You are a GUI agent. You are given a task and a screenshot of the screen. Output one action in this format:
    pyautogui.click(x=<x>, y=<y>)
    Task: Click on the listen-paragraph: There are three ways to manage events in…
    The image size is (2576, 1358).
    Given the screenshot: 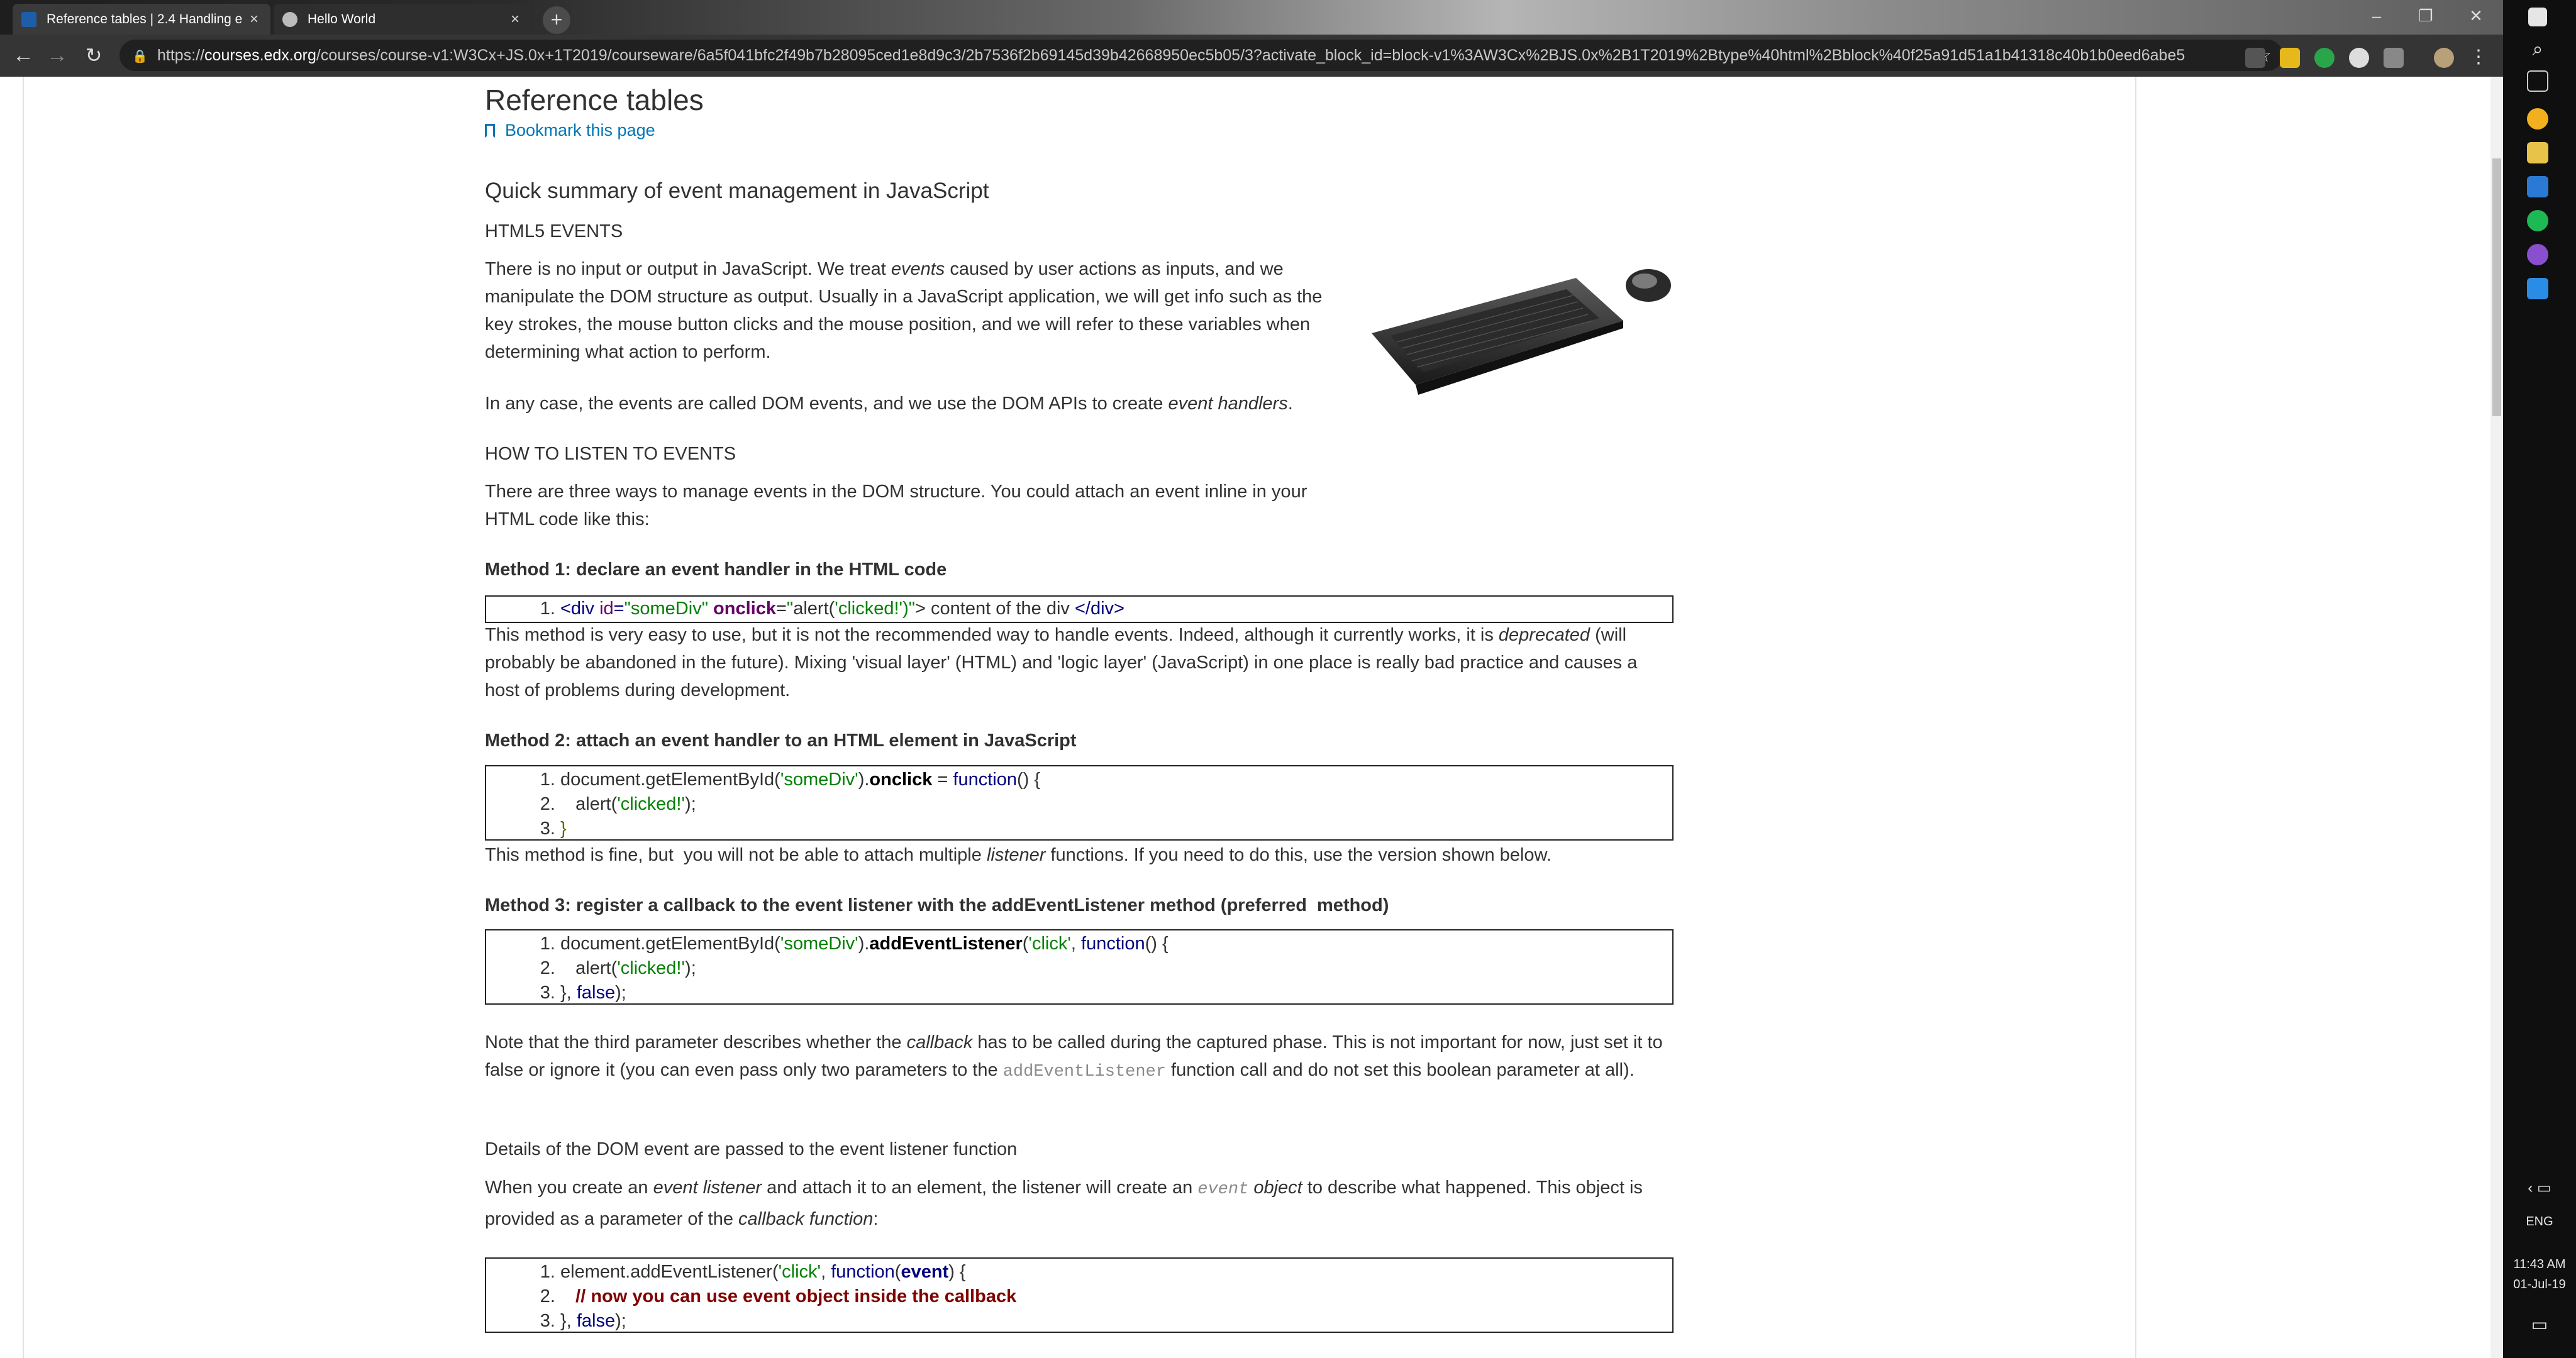 What is the action you would take?
    pyautogui.click(x=896, y=505)
    